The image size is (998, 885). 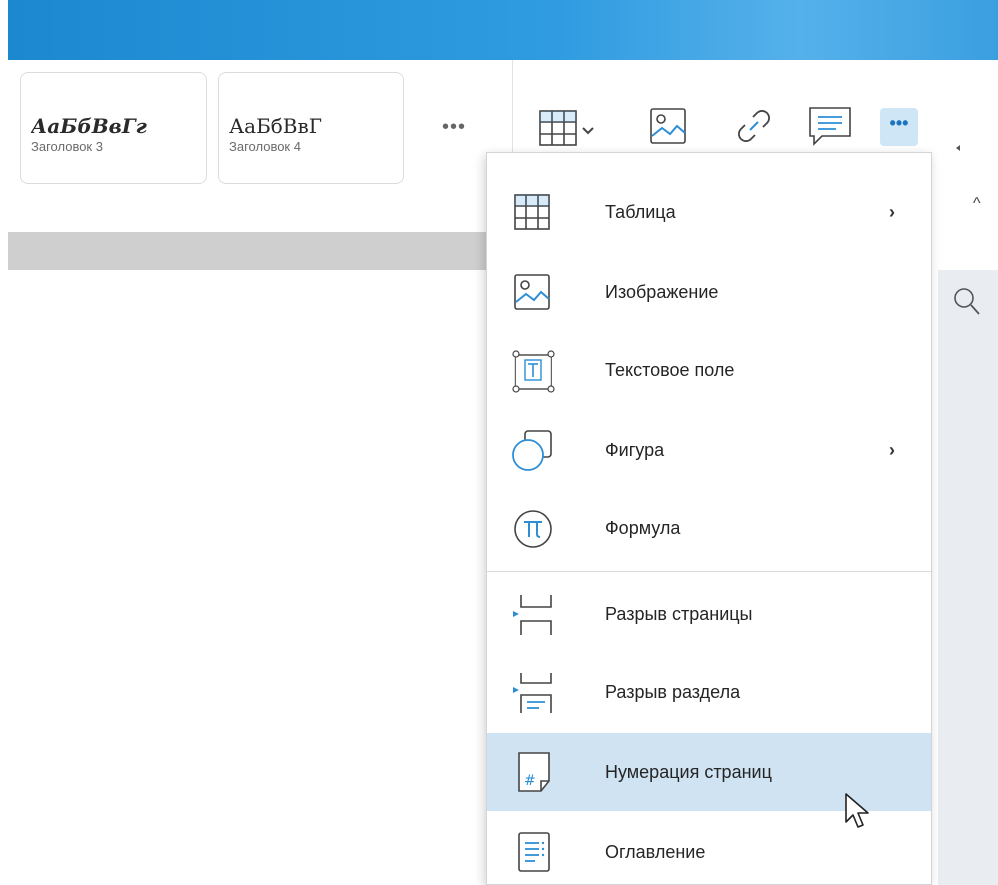 I want to click on menu-item-label: Текстовое поле, so click(x=670, y=370).